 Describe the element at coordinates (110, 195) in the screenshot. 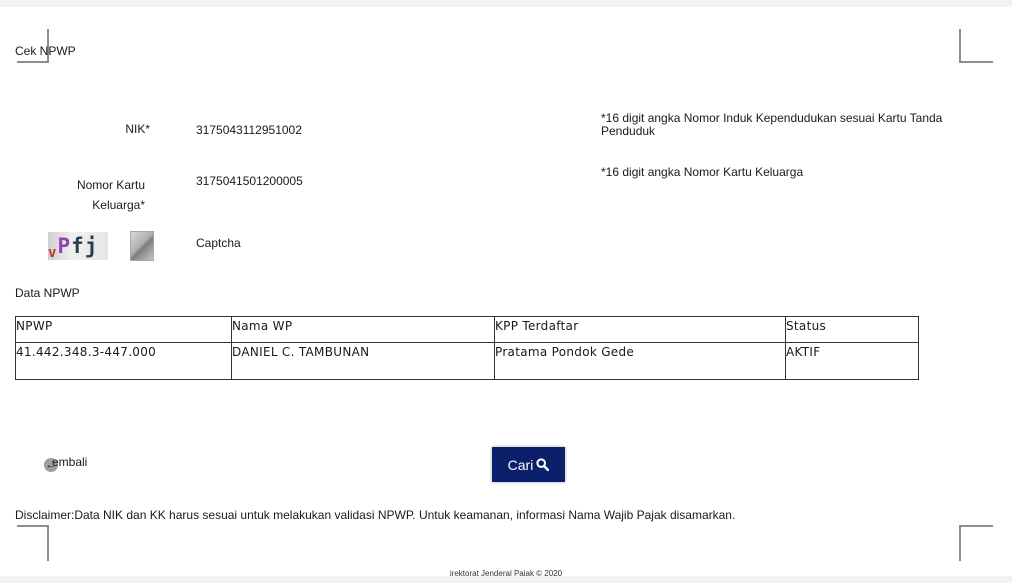

I see `kk-label: Nomor Kartu Keluarga*` at that location.